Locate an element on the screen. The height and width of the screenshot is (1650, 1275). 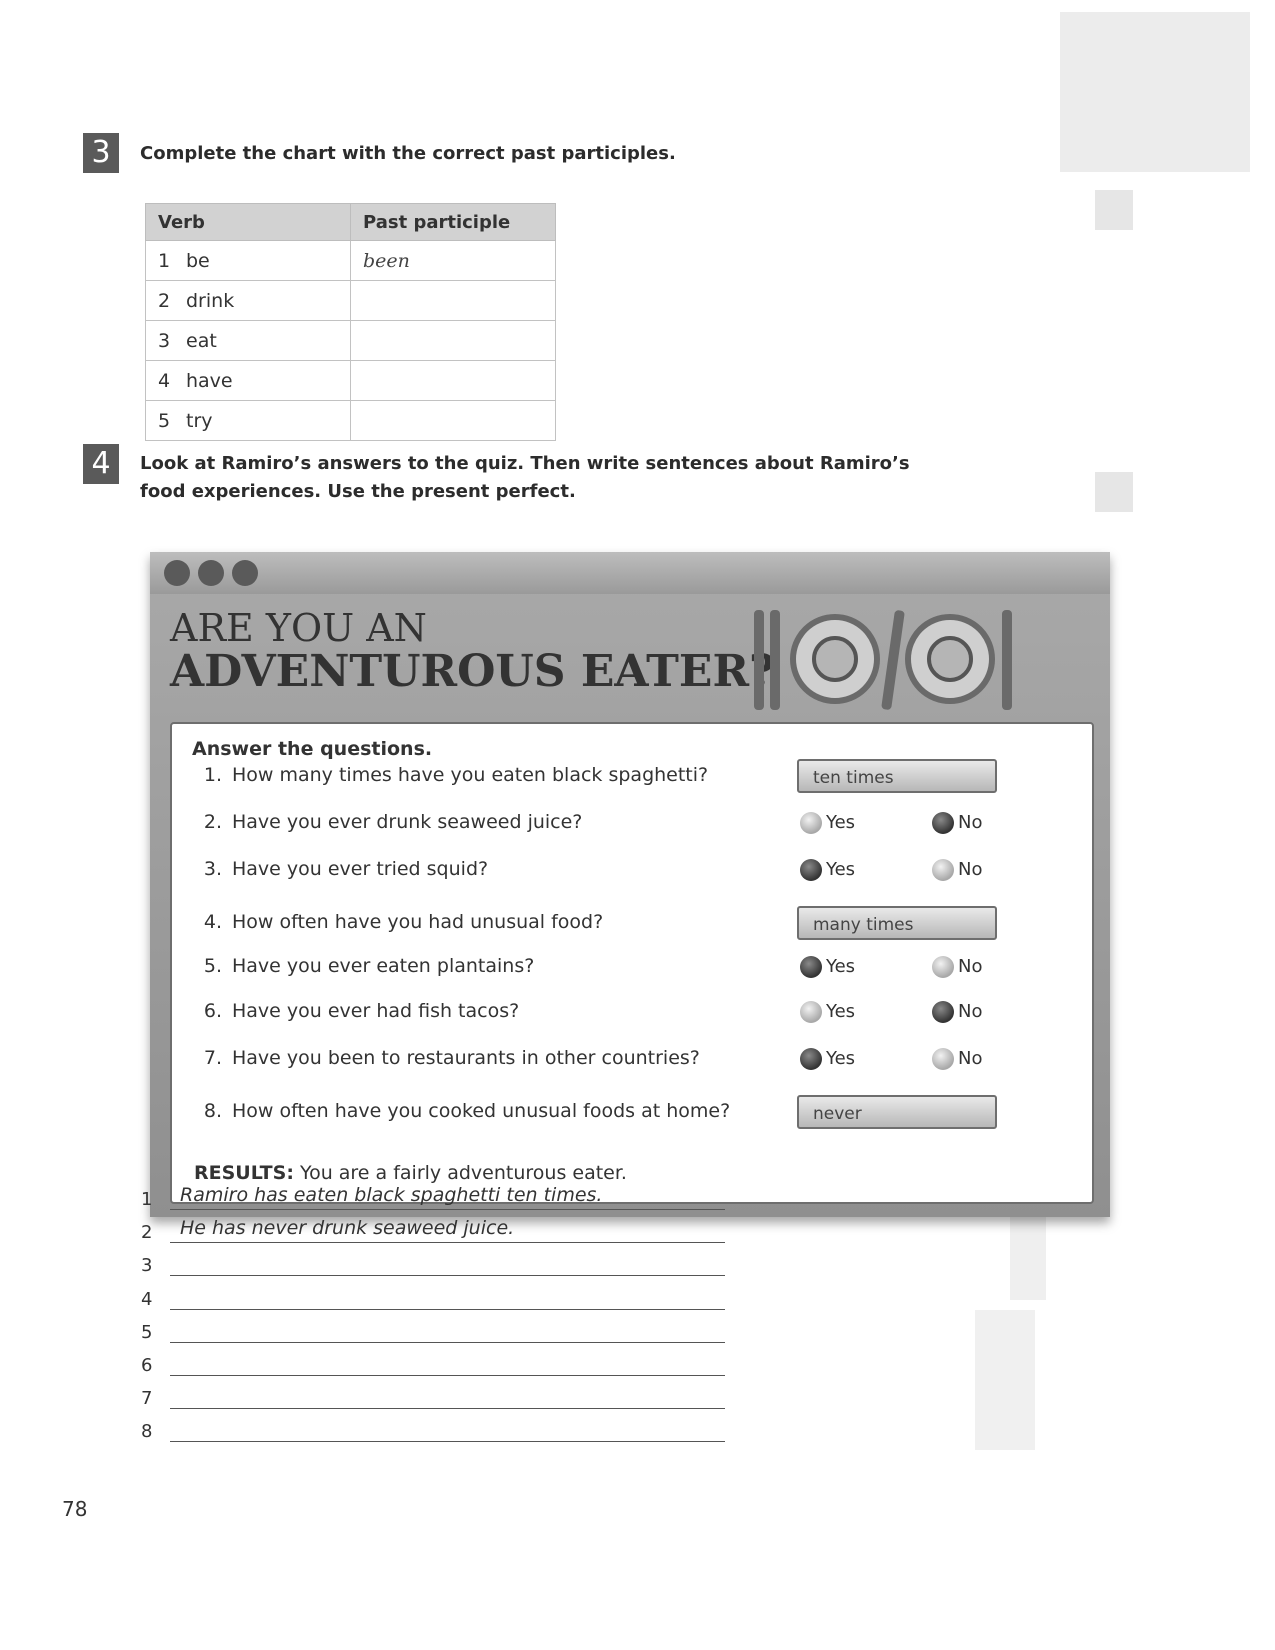
answer-line-number: 5 is located at coordinates (147, 1332).